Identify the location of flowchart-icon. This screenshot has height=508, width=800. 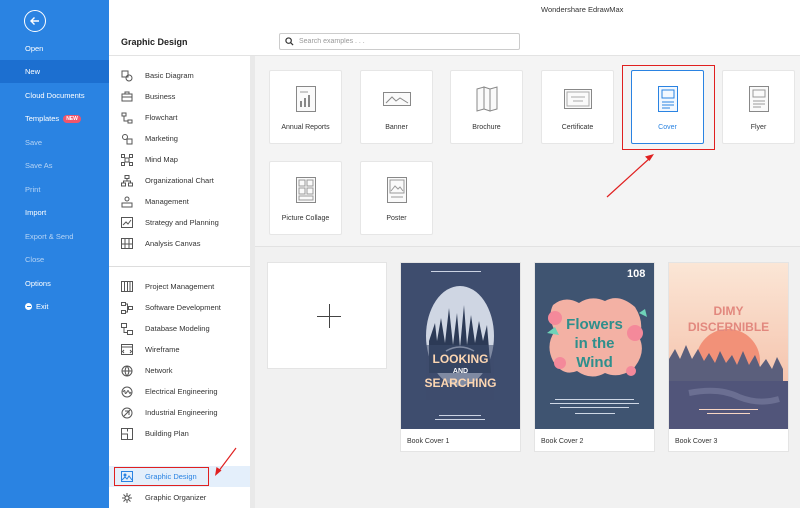
(127, 118).